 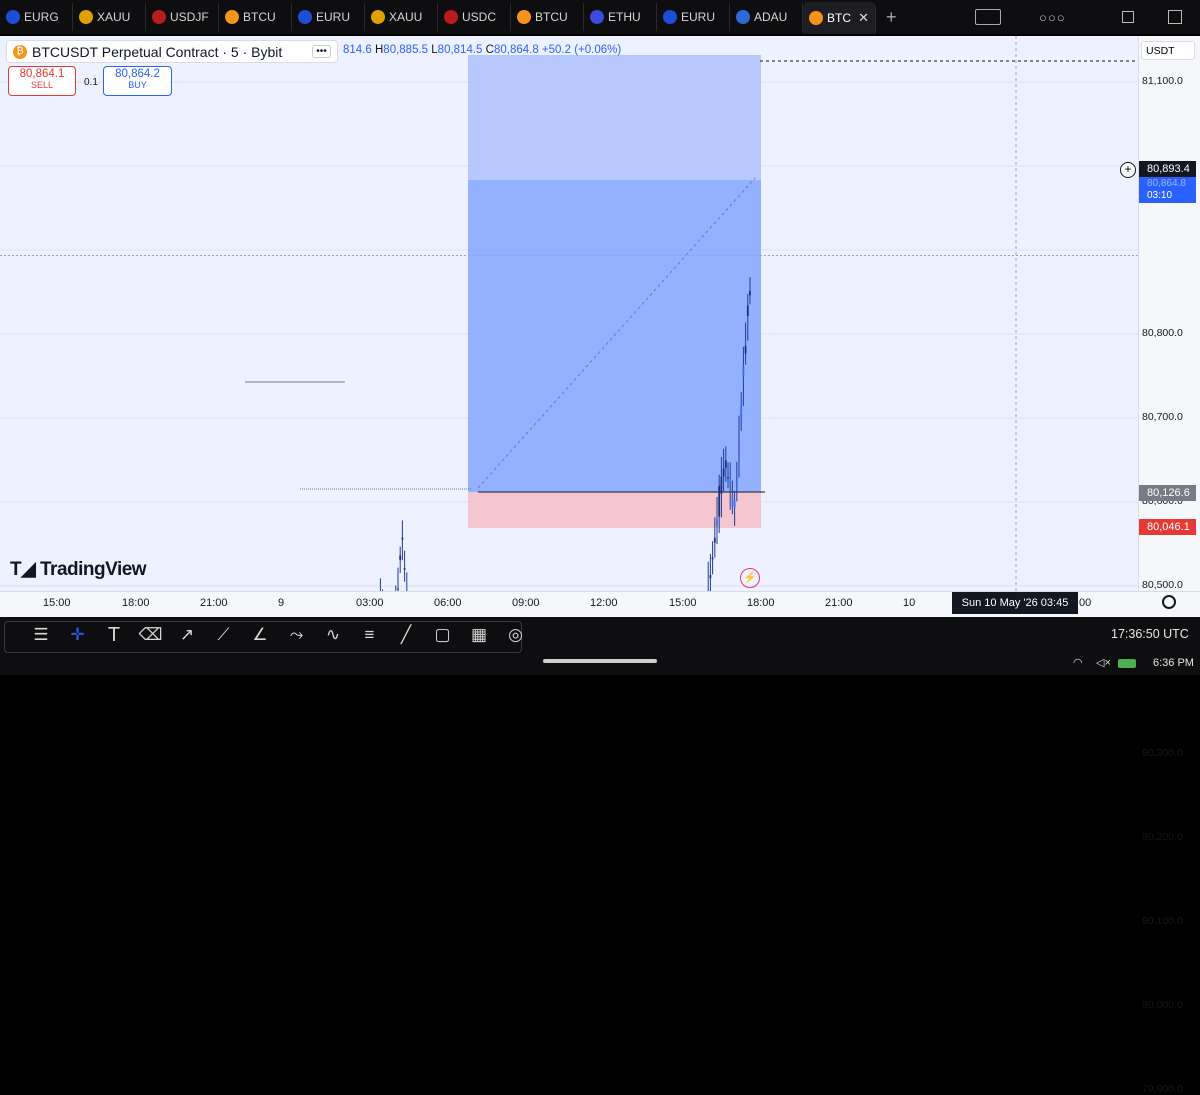 I want to click on watermark-text: TradingView, so click(x=93, y=569).